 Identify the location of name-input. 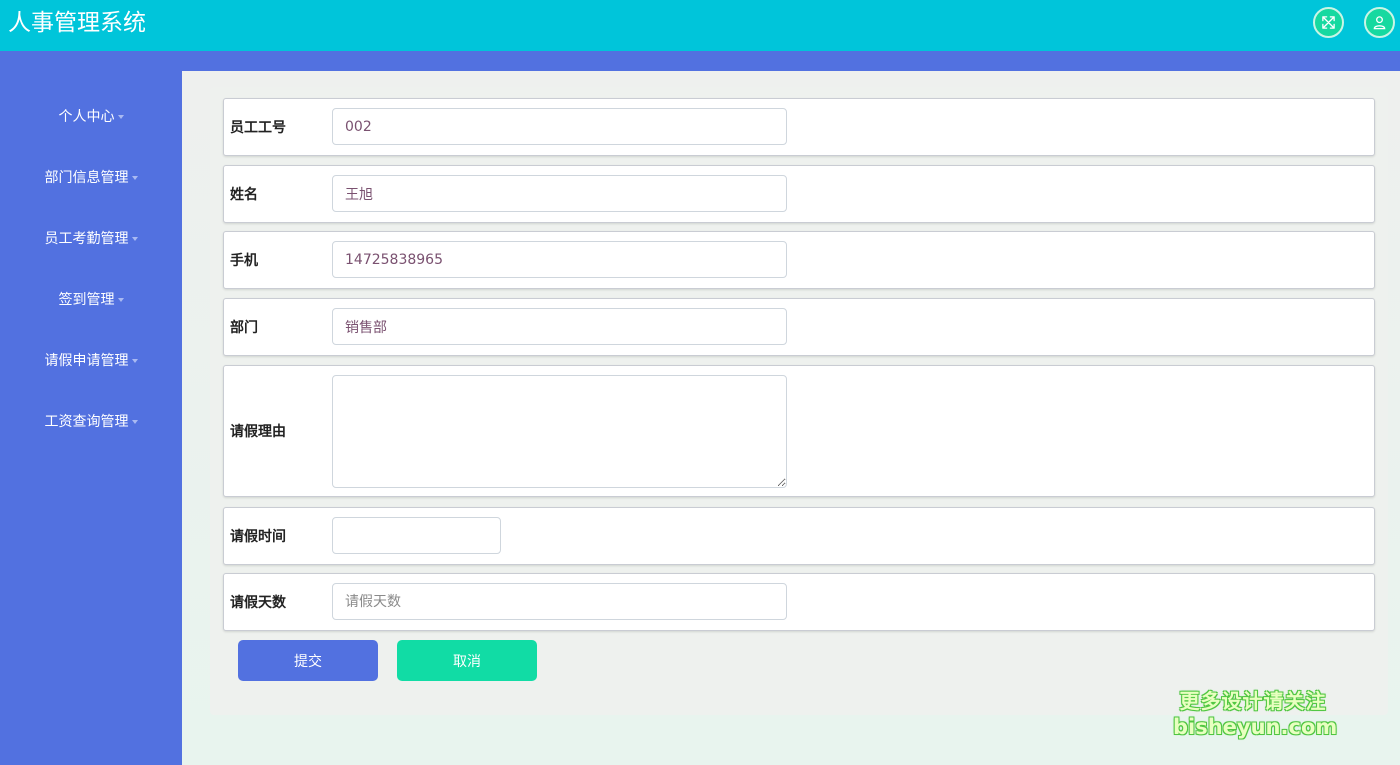
(559, 193).